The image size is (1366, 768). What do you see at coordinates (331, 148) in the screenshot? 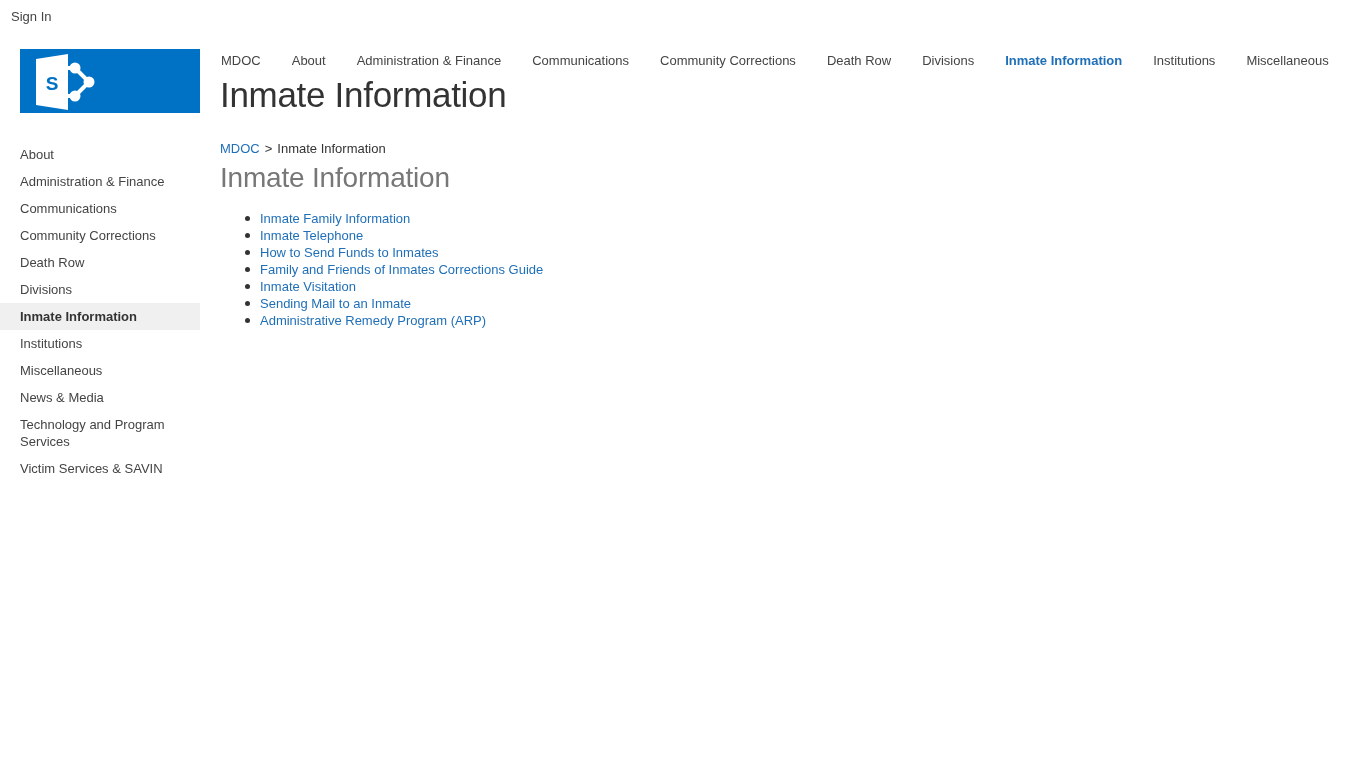
I see `breadcrumb-current: Inmate Information` at bounding box center [331, 148].